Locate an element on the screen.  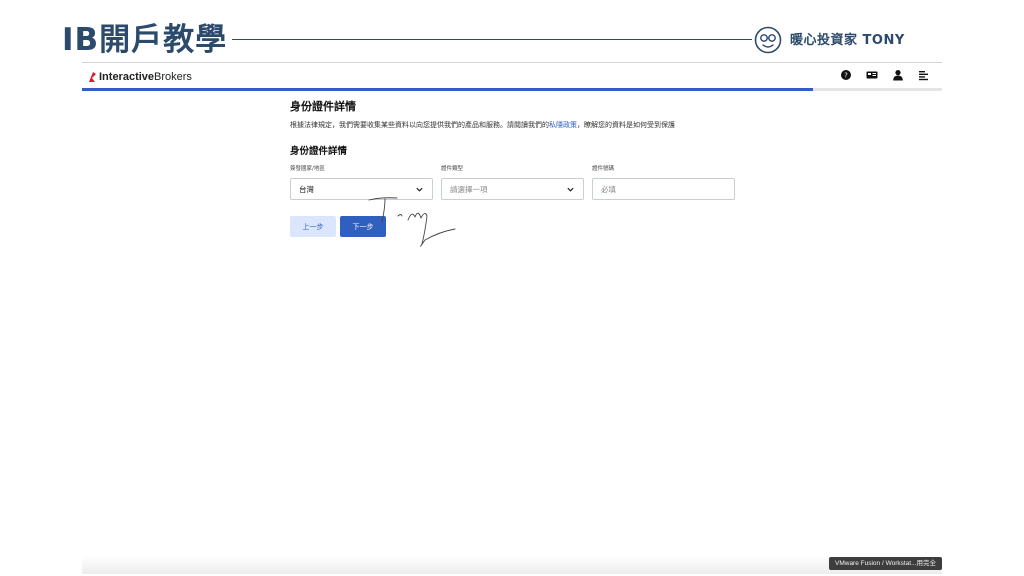
privacy-policy-link: 私隱政策 is located at coordinates (563, 125).